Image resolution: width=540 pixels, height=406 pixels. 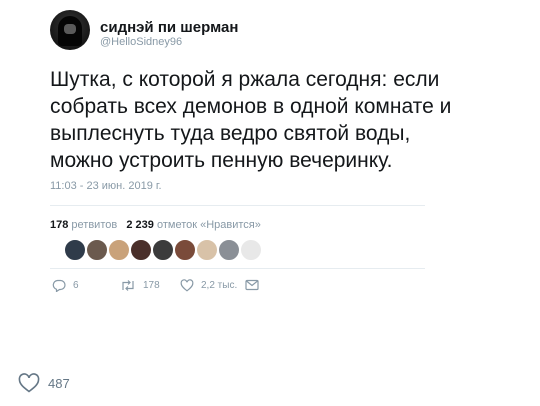 I want to click on retweet-button: 178, so click(x=140, y=285).